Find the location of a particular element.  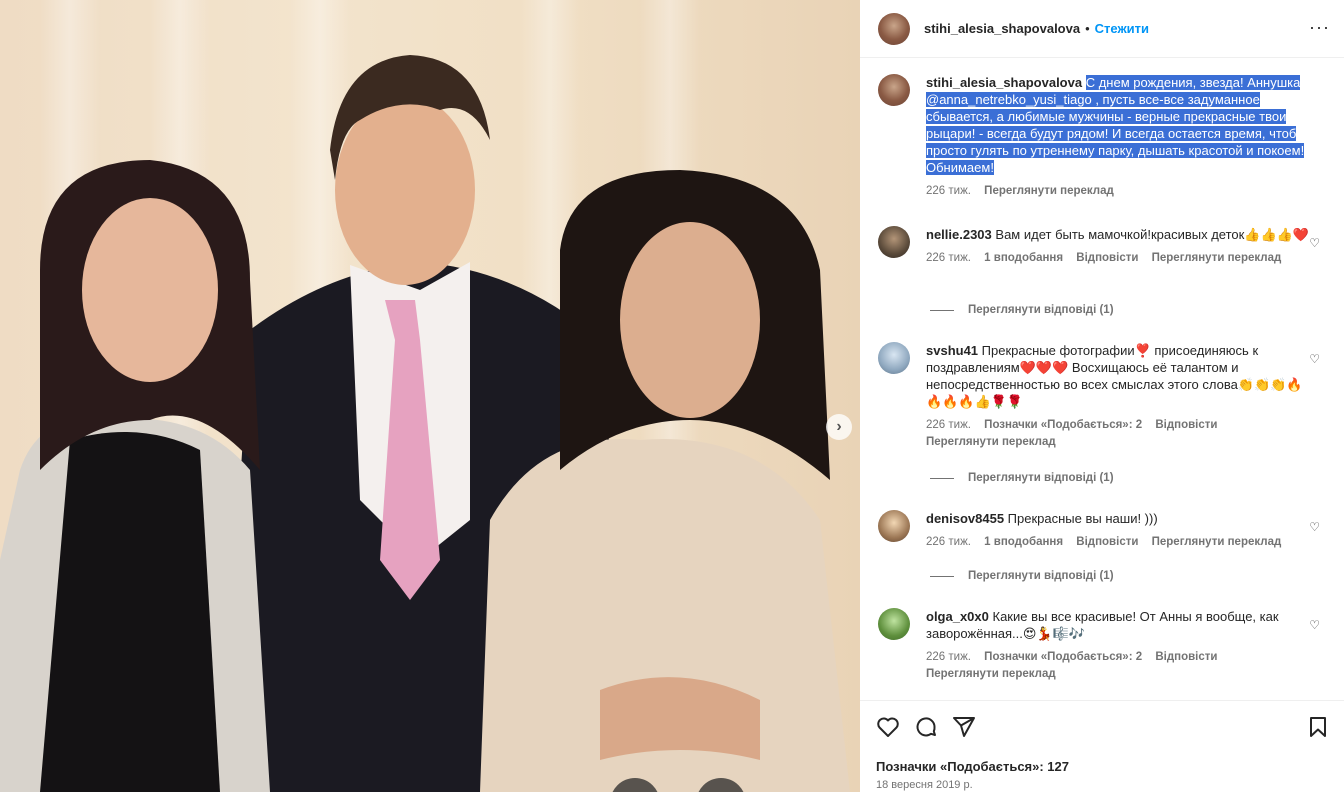

comment-username: denisov8455 is located at coordinates (965, 518).